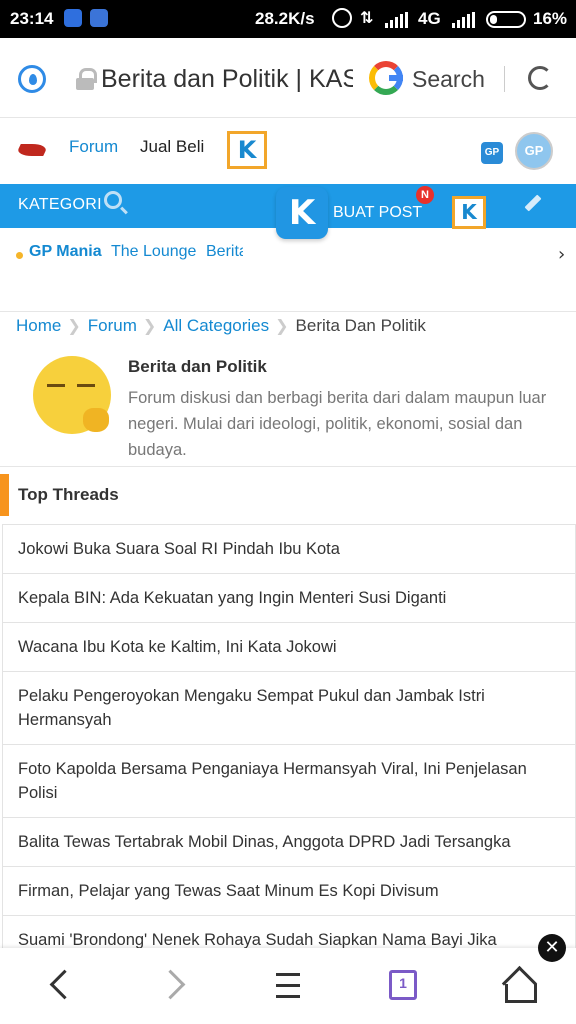  I want to click on google-icon, so click(386, 78).